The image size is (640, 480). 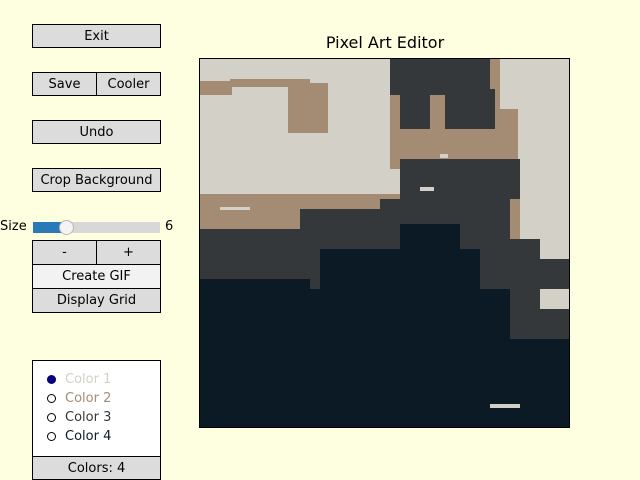 What do you see at coordinates (96, 468) in the screenshot?
I see `color-count-label: Colors: 4` at bounding box center [96, 468].